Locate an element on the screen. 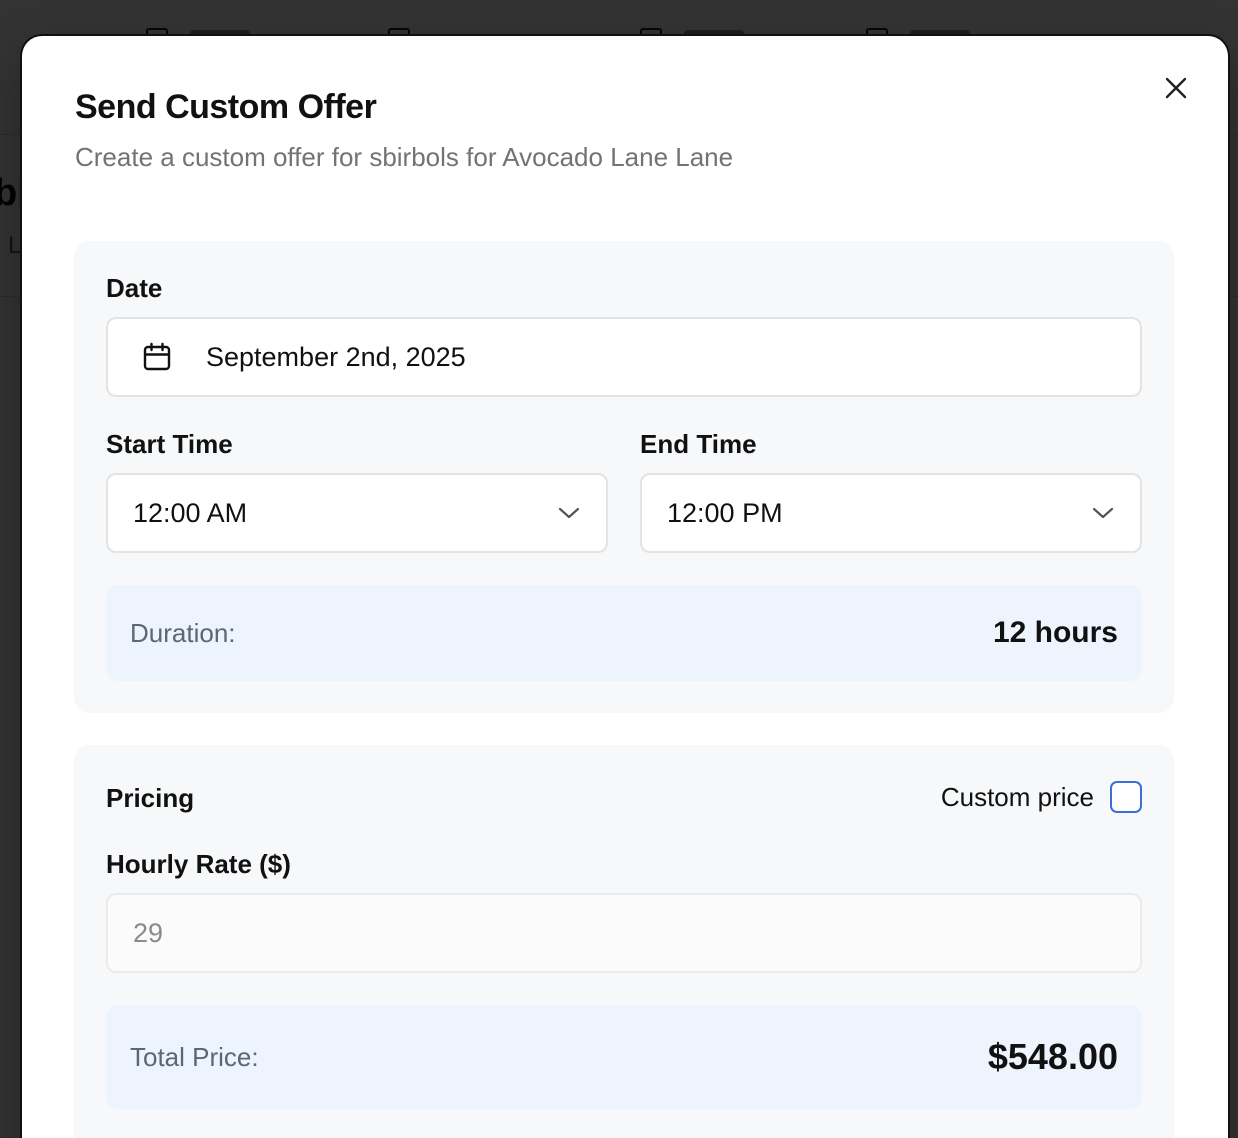 This screenshot has width=1238, height=1138. custom-price-checkbox is located at coordinates (1126, 797).